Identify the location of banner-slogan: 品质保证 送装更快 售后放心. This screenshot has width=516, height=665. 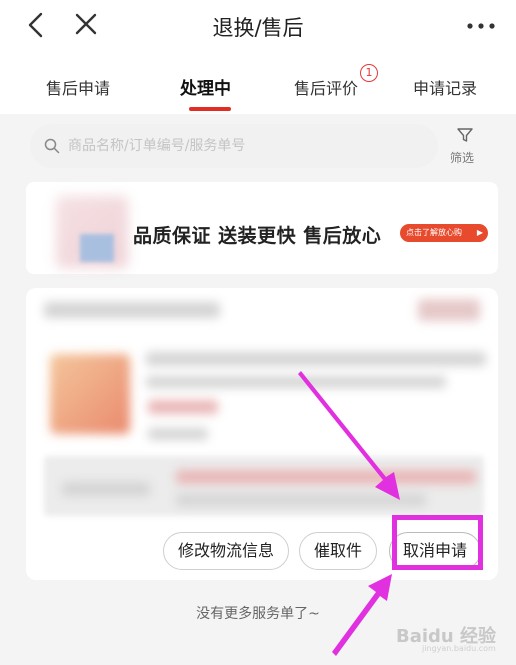
(257, 236).